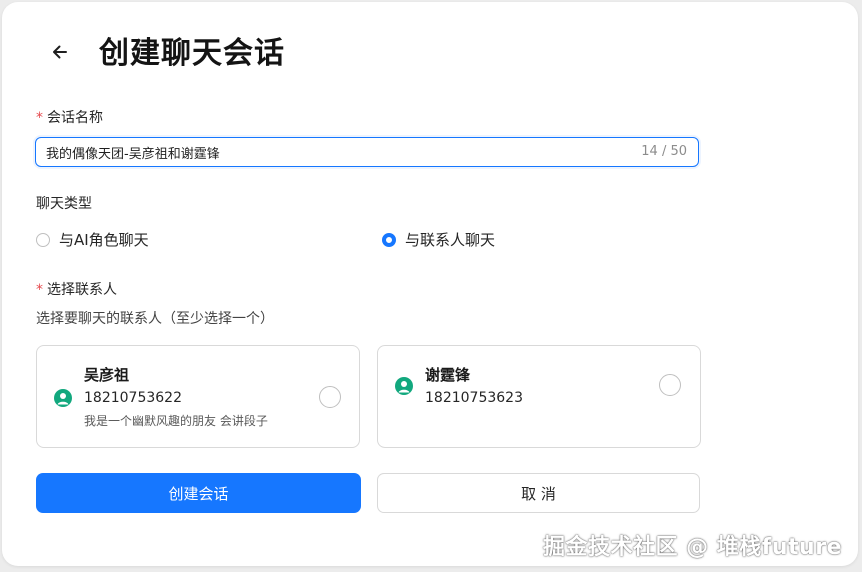  I want to click on char-count: 14 / 50, so click(664, 151).